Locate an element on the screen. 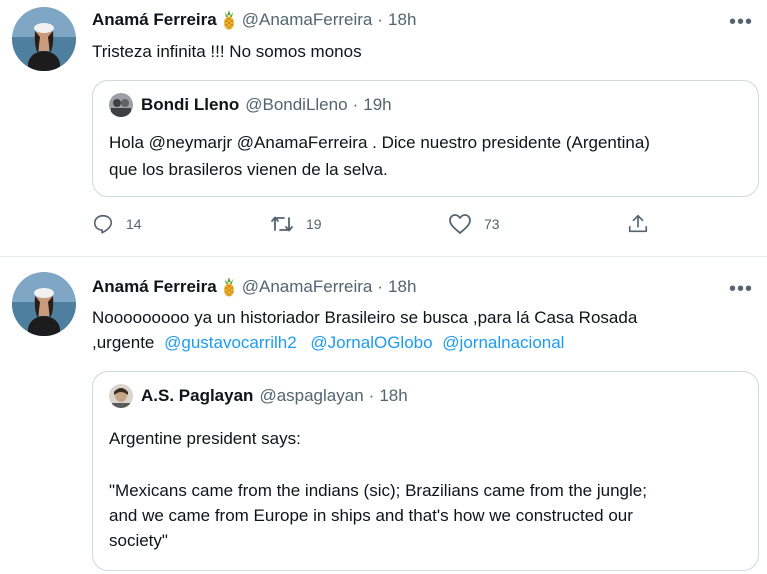  quoted-tweet-text-line: que los brasileros vienen de la selva. is located at coordinates (248, 169).